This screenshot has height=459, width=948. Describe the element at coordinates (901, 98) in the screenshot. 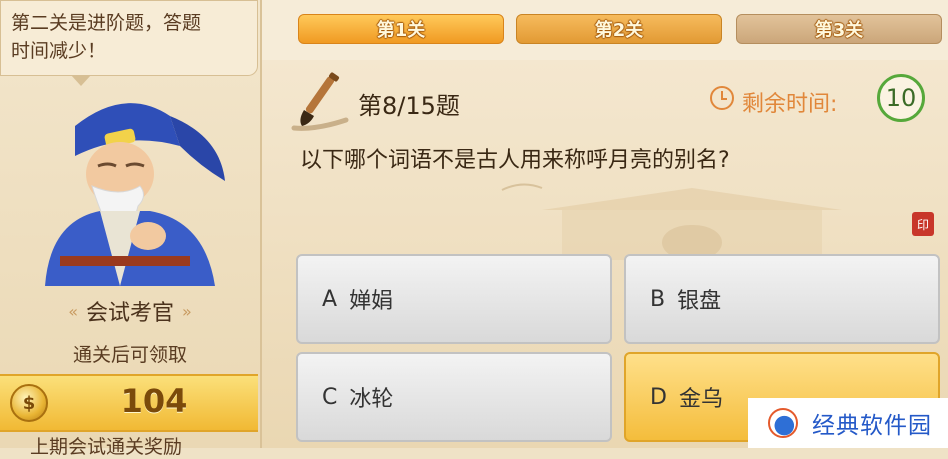

I see `countdown-timer: 10` at that location.